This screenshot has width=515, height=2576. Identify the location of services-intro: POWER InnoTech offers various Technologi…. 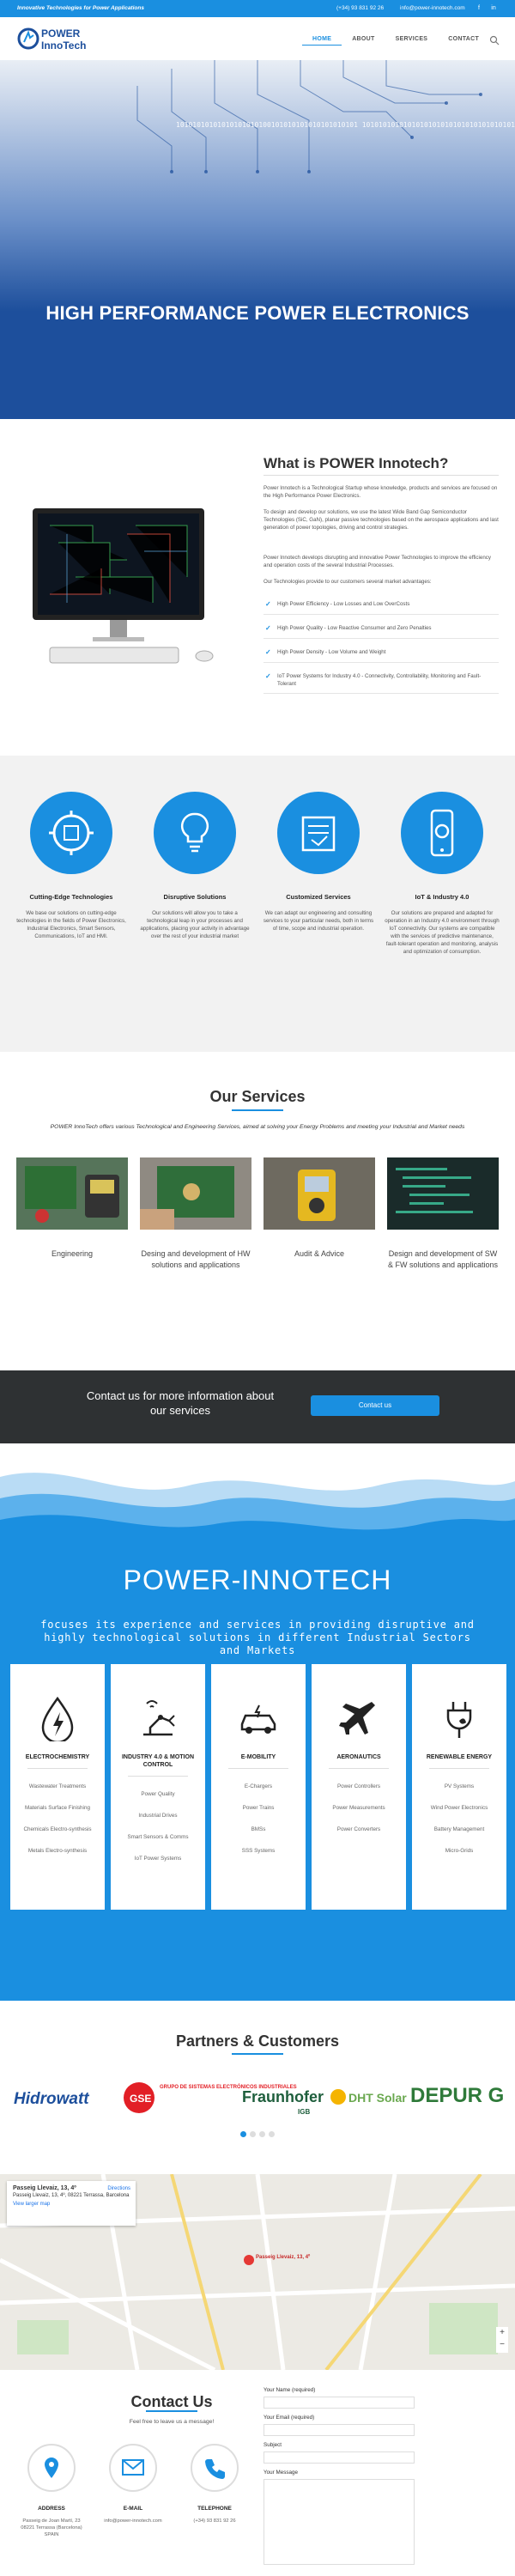
(257, 1127).